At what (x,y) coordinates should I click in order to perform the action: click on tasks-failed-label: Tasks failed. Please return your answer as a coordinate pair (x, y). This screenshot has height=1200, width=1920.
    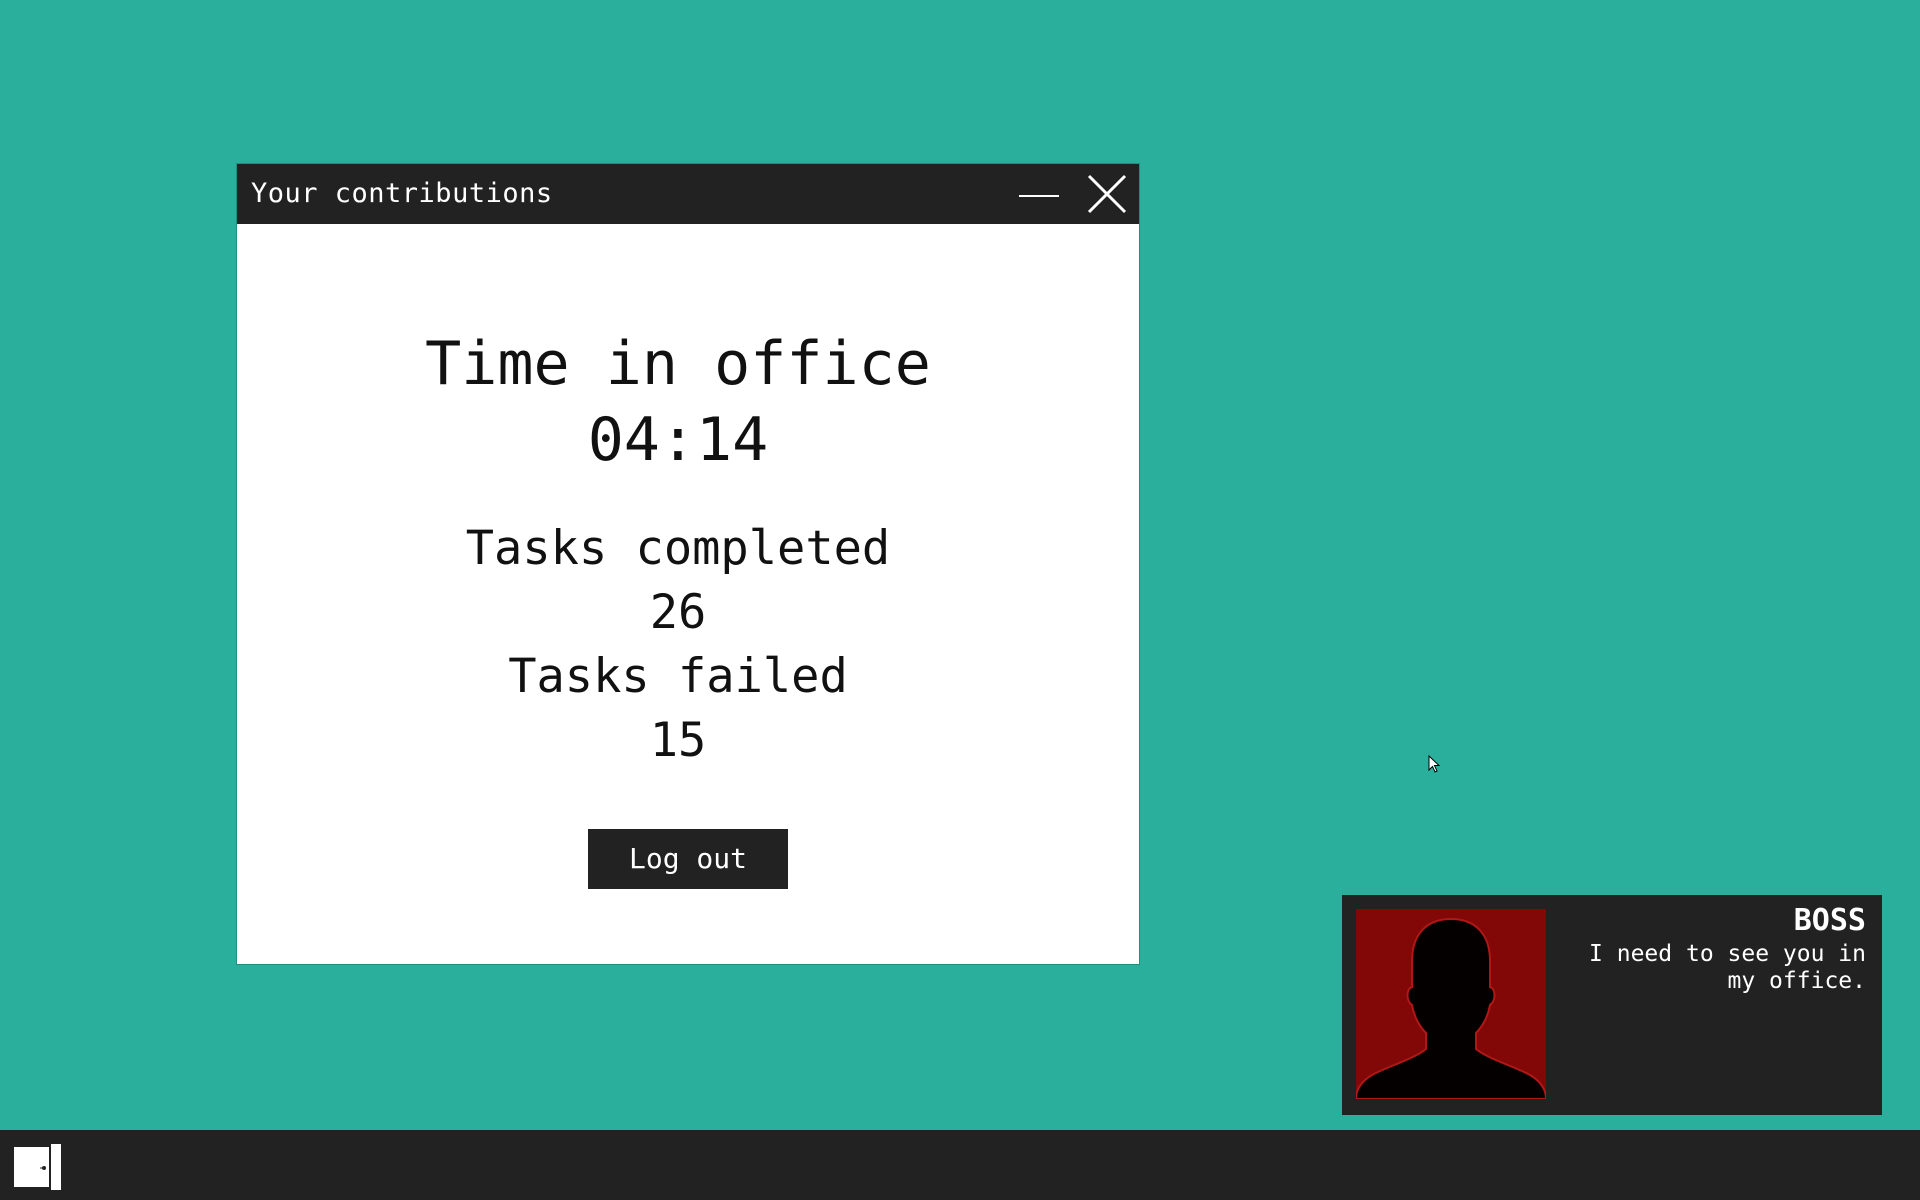
    Looking at the image, I should click on (678, 676).